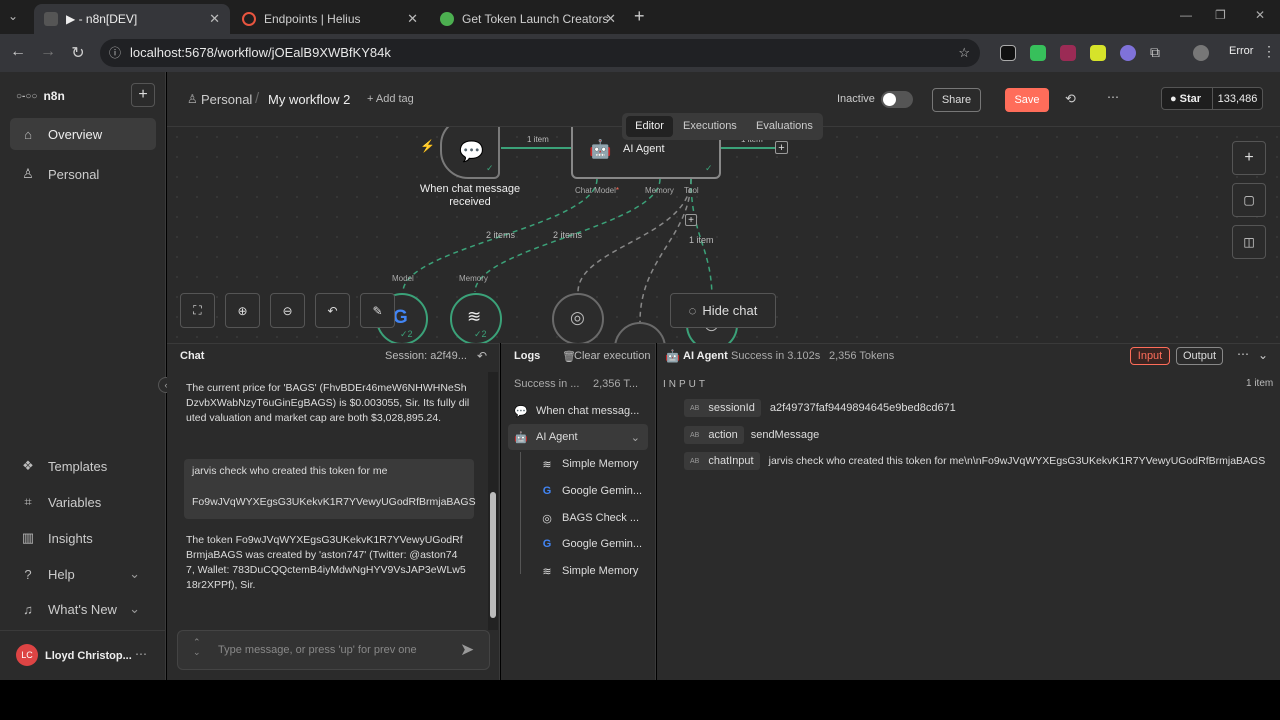 The image size is (1280, 720). What do you see at coordinates (287, 310) in the screenshot?
I see `zoom-out-button: ⊖` at bounding box center [287, 310].